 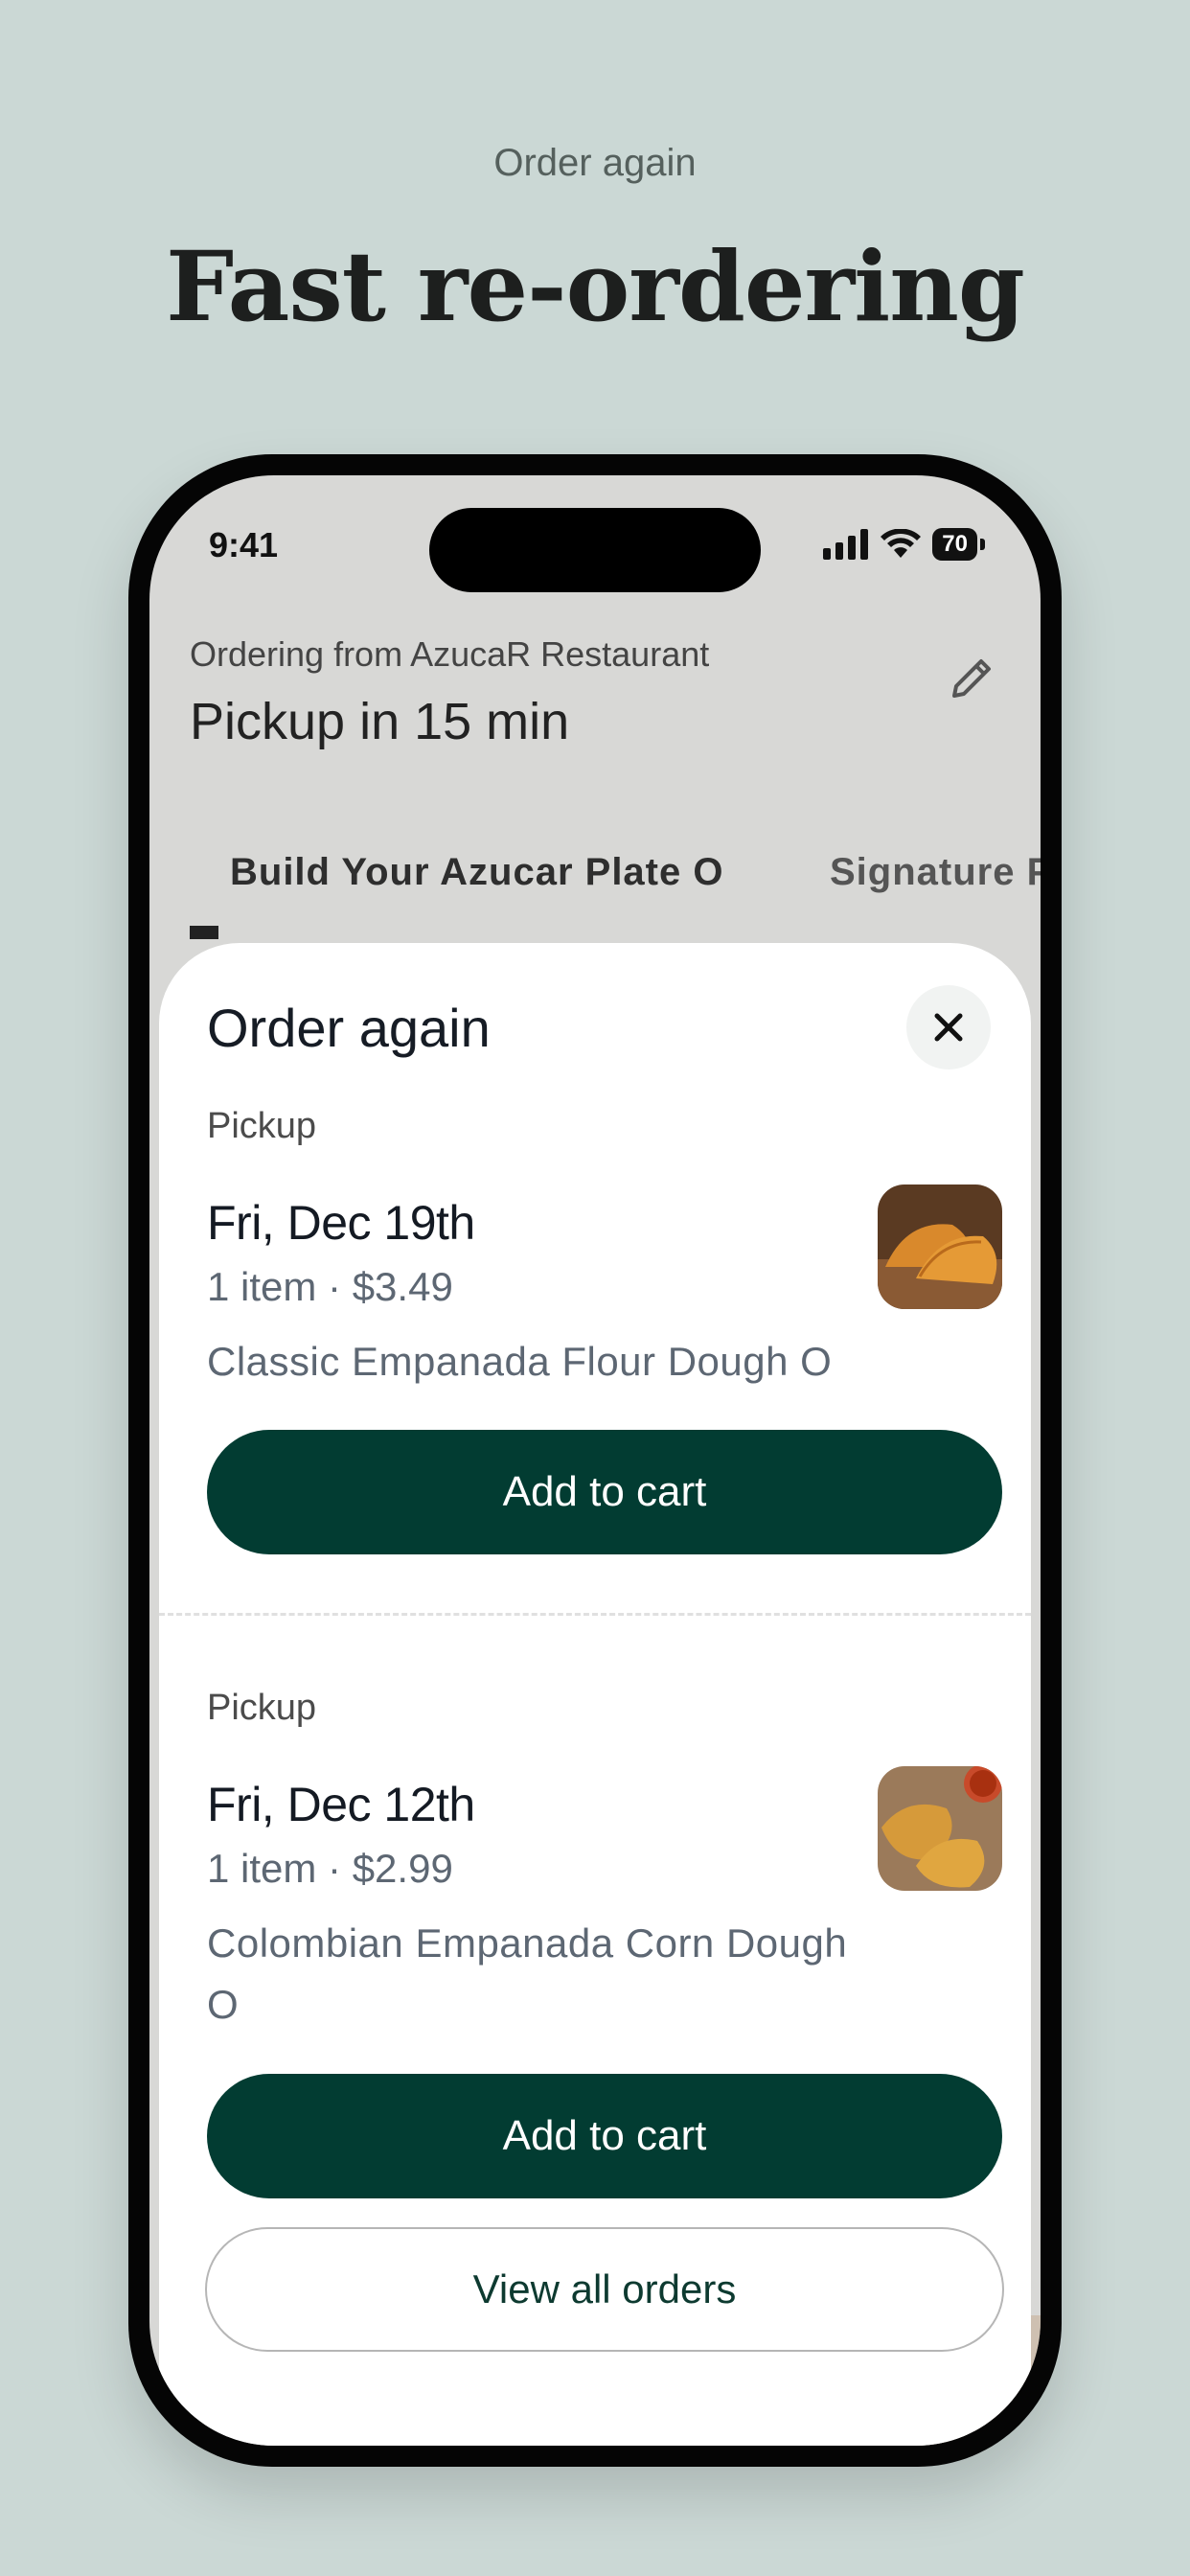 I want to click on tab-indicator, so click(x=204, y=932).